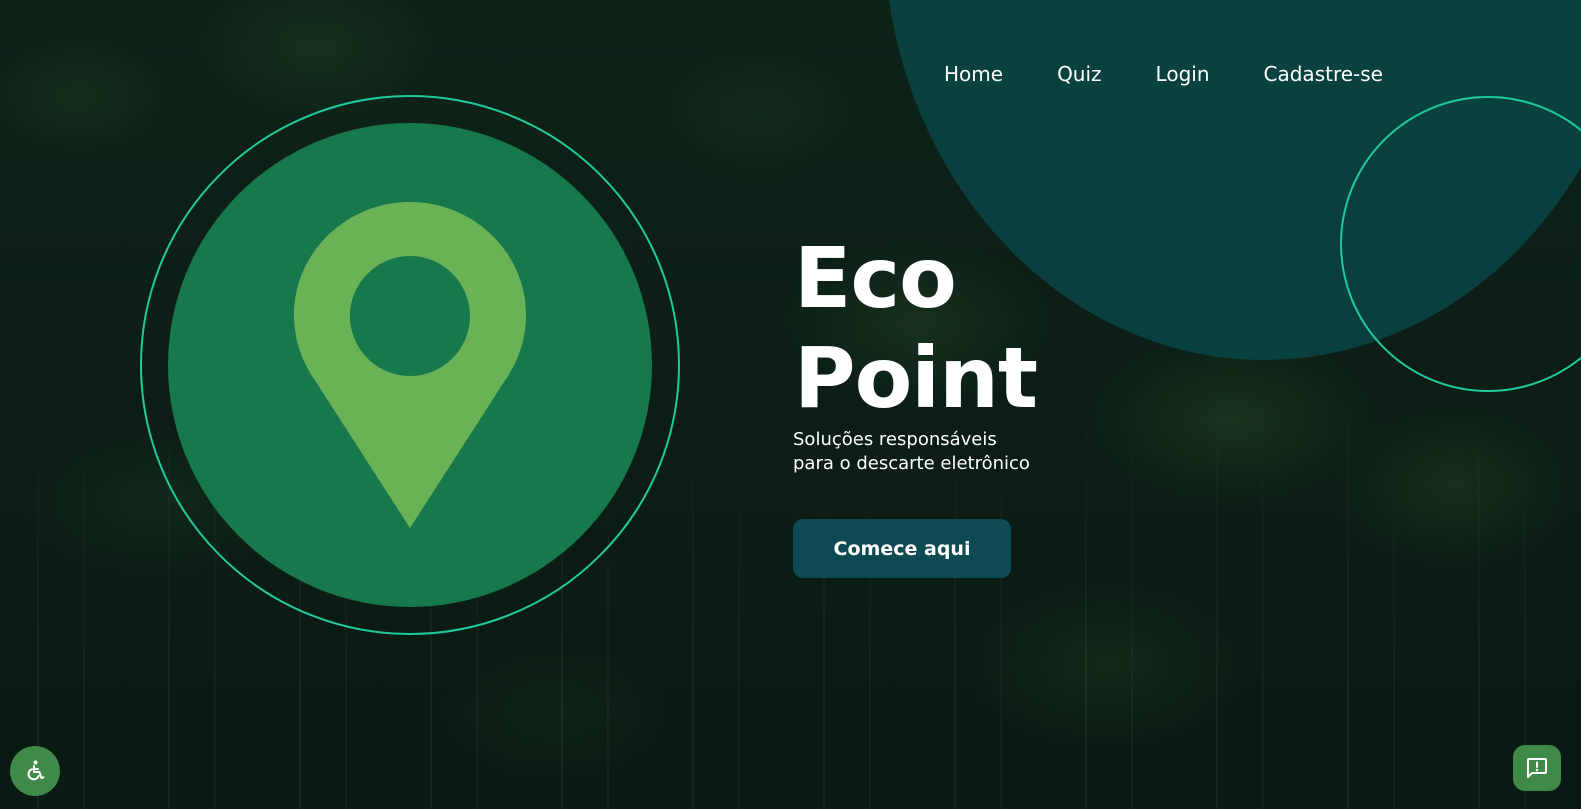 The width and height of the screenshot is (1581, 809). What do you see at coordinates (902, 548) in the screenshot?
I see `start-here-button: Comece aqui` at bounding box center [902, 548].